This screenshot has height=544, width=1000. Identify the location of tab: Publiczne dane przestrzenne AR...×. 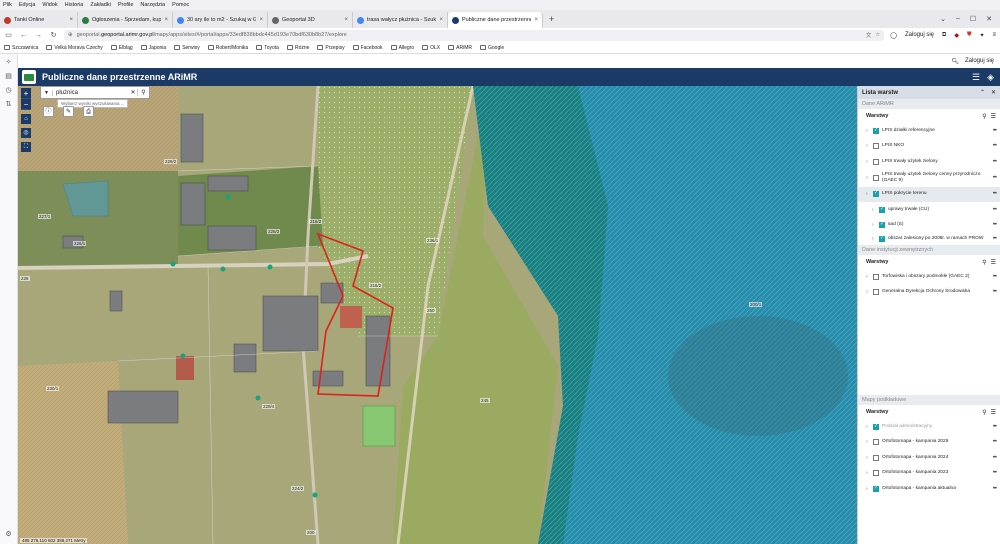
(495, 20).